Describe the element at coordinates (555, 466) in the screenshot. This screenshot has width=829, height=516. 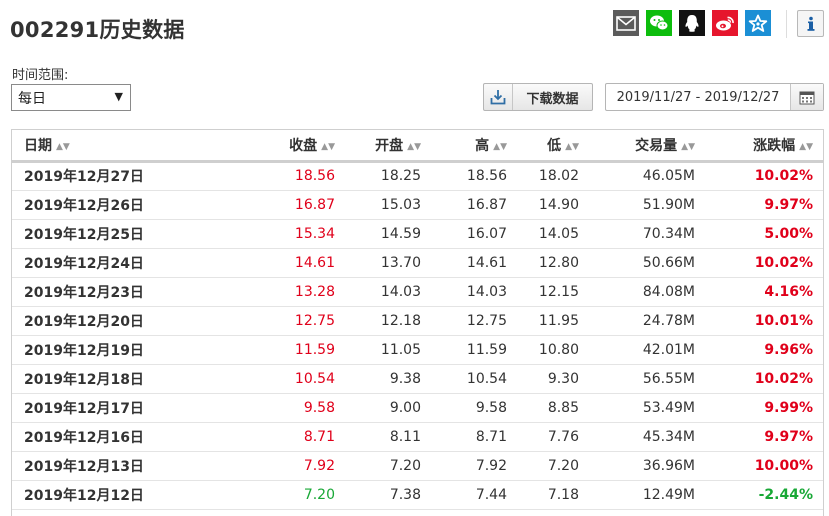
I see `cell-low: 7.20` at that location.